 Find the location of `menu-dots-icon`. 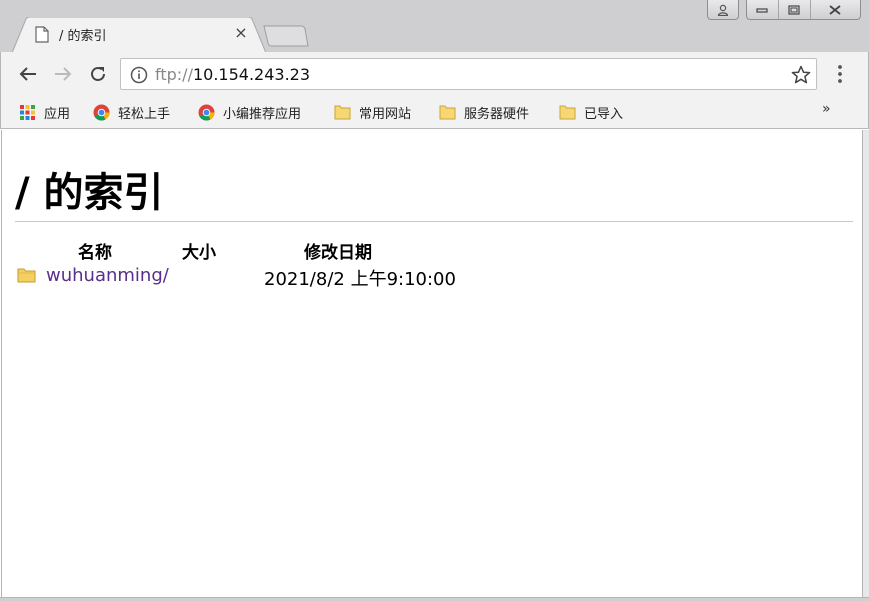

menu-dots-icon is located at coordinates (840, 74).